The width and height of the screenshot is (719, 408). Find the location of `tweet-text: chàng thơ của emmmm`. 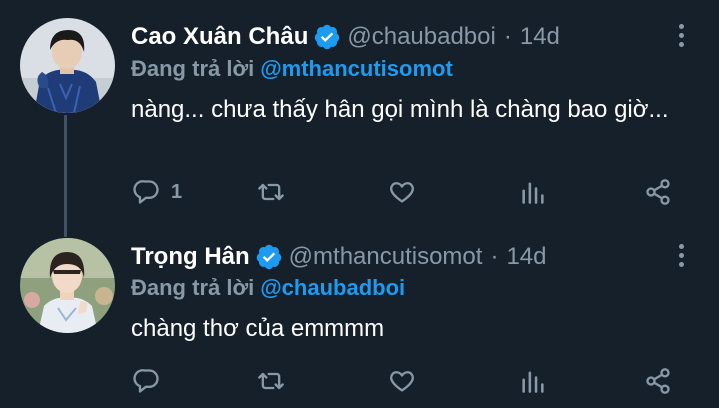

tweet-text: chàng thơ của emmmm is located at coordinates (258, 328).